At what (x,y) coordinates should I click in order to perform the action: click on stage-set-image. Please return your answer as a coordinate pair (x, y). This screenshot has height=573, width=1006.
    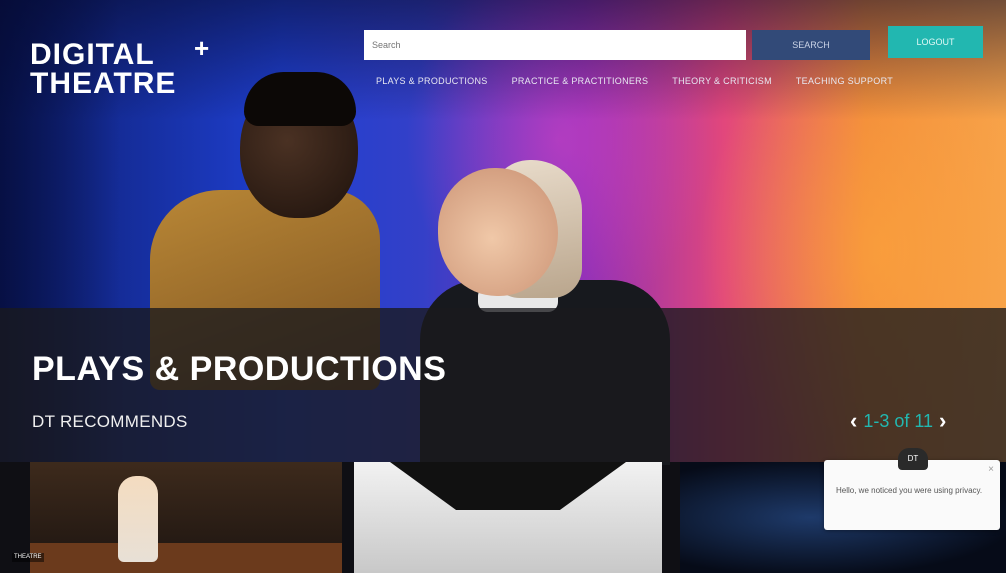
    Looking at the image, I should click on (508, 486).